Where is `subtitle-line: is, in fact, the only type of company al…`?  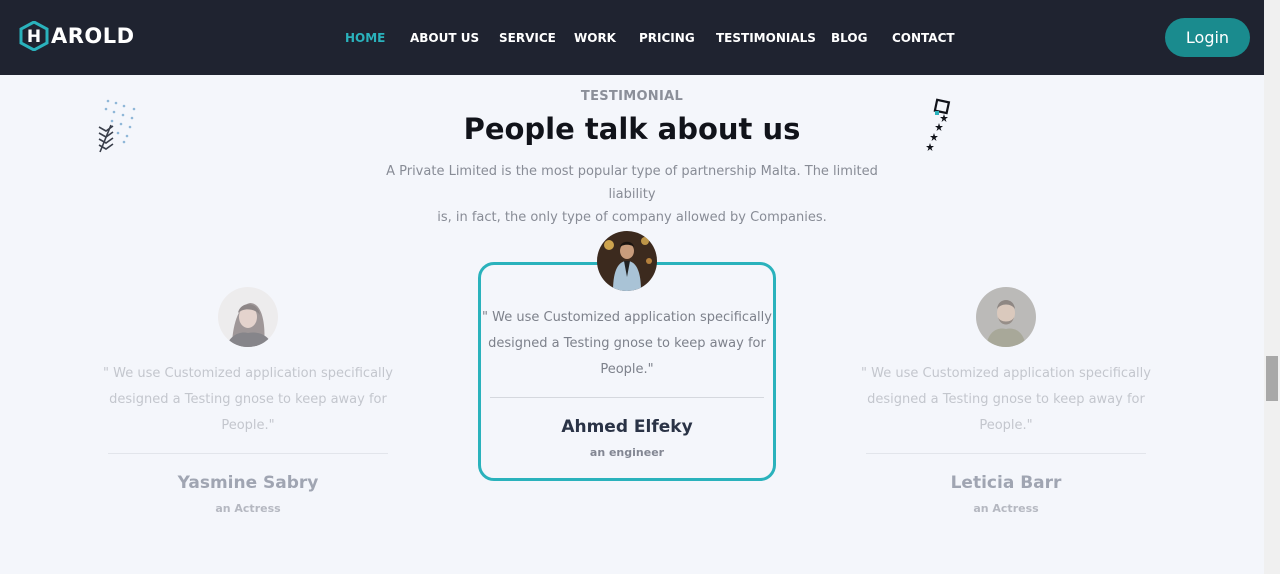
subtitle-line: is, in fact, the only type of company al… is located at coordinates (632, 217).